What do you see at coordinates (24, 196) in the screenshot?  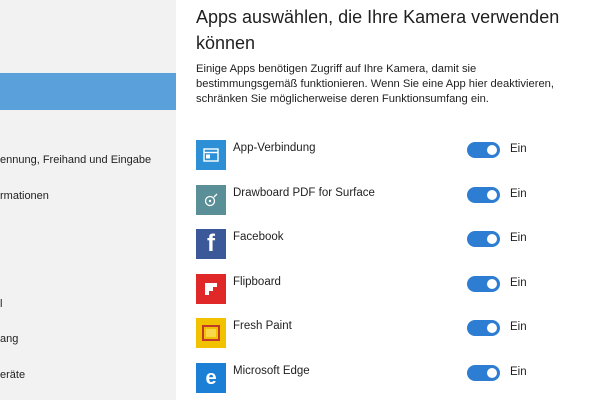 I see `sidebar-item-label: rmationen` at bounding box center [24, 196].